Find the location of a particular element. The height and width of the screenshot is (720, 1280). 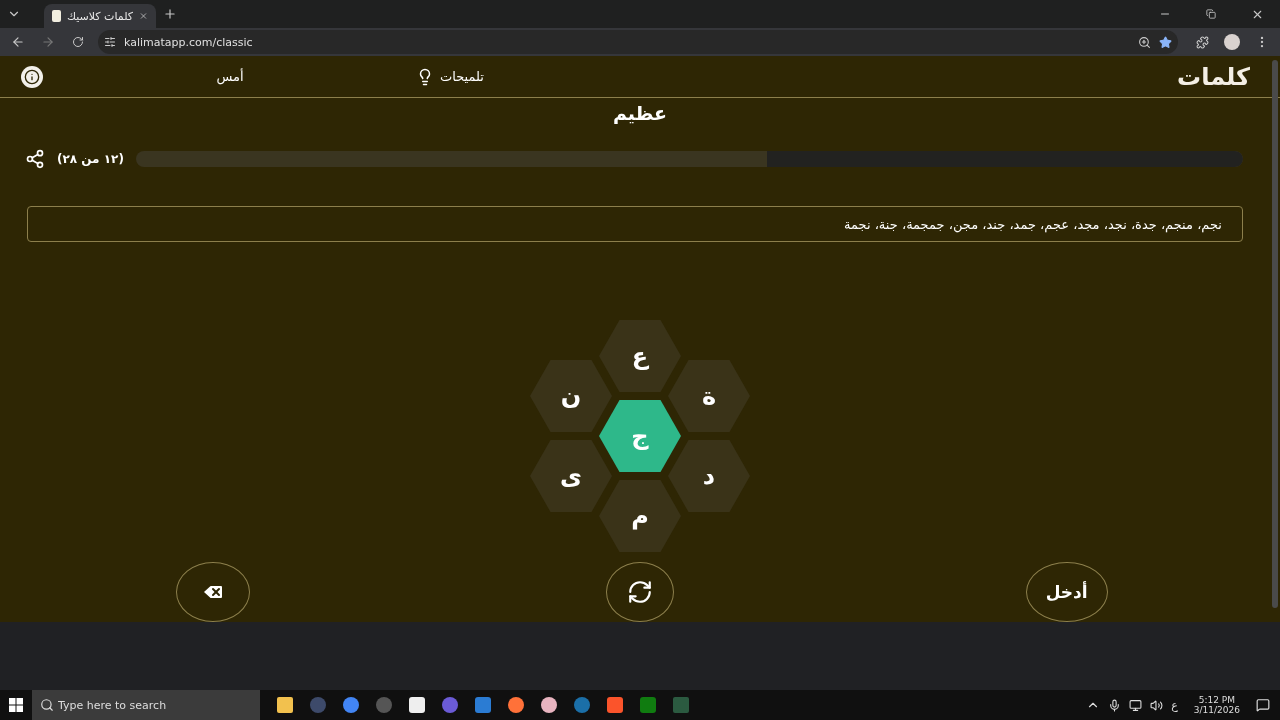

shuffle-icon is located at coordinates (640, 592).